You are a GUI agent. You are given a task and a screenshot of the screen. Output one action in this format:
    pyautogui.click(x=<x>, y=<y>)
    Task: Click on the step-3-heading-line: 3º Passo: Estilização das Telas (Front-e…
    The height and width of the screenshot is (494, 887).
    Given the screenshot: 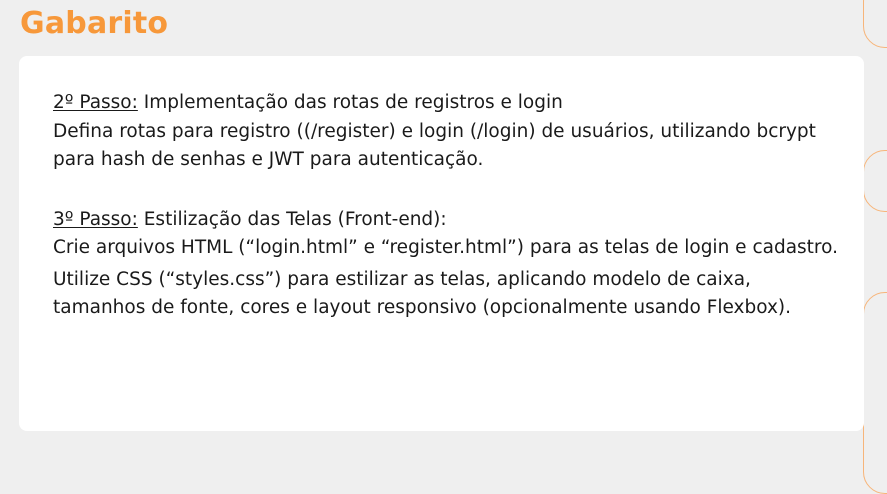 What is the action you would take?
    pyautogui.click(x=448, y=220)
    